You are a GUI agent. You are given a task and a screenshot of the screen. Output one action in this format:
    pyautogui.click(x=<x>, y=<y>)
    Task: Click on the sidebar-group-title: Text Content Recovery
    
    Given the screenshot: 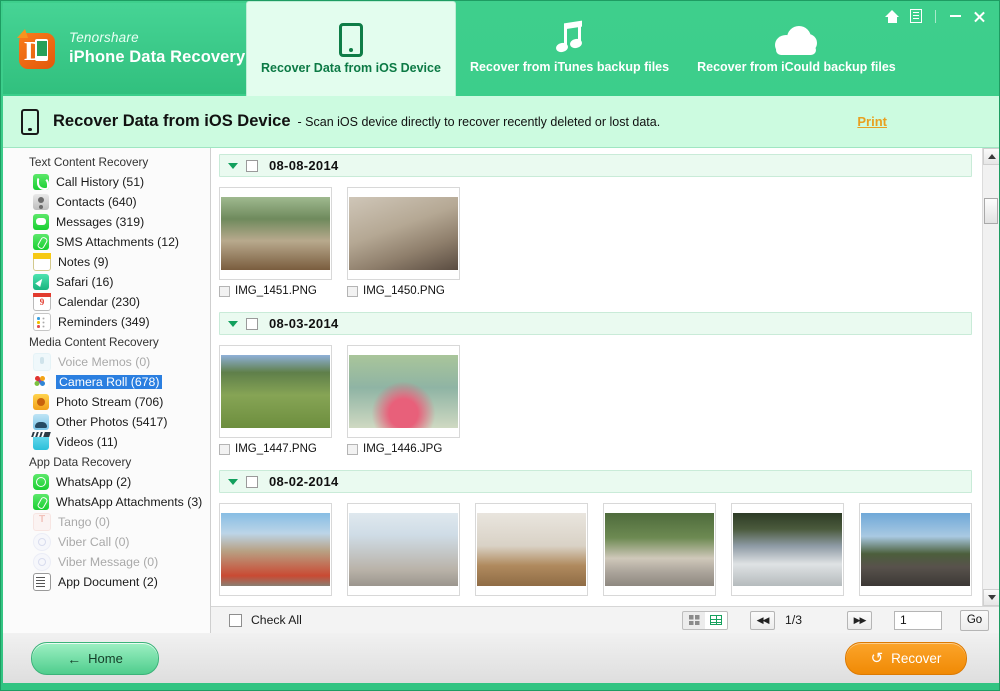 What is the action you would take?
    pyautogui.click(x=89, y=162)
    